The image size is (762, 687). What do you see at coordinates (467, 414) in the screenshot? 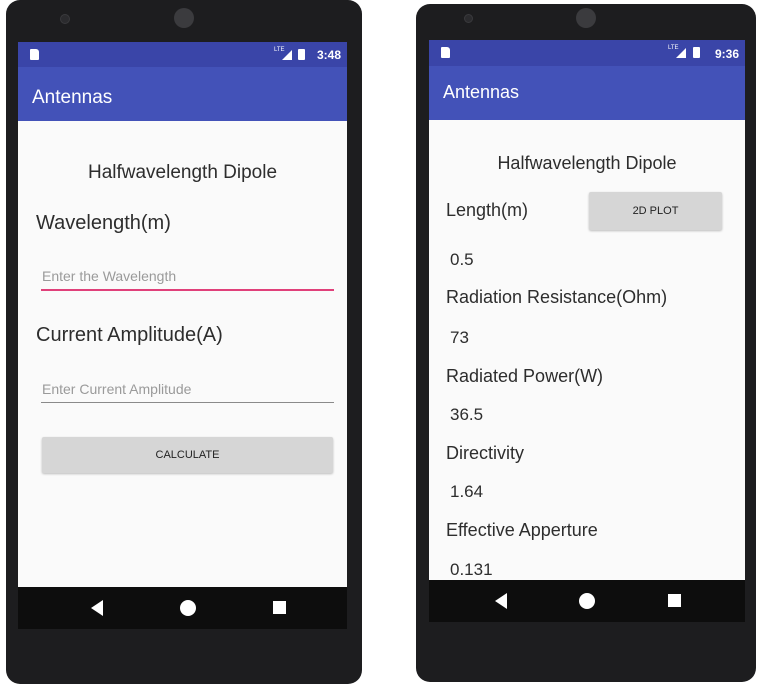
I see `radiated-power-value: 36.5` at bounding box center [467, 414].